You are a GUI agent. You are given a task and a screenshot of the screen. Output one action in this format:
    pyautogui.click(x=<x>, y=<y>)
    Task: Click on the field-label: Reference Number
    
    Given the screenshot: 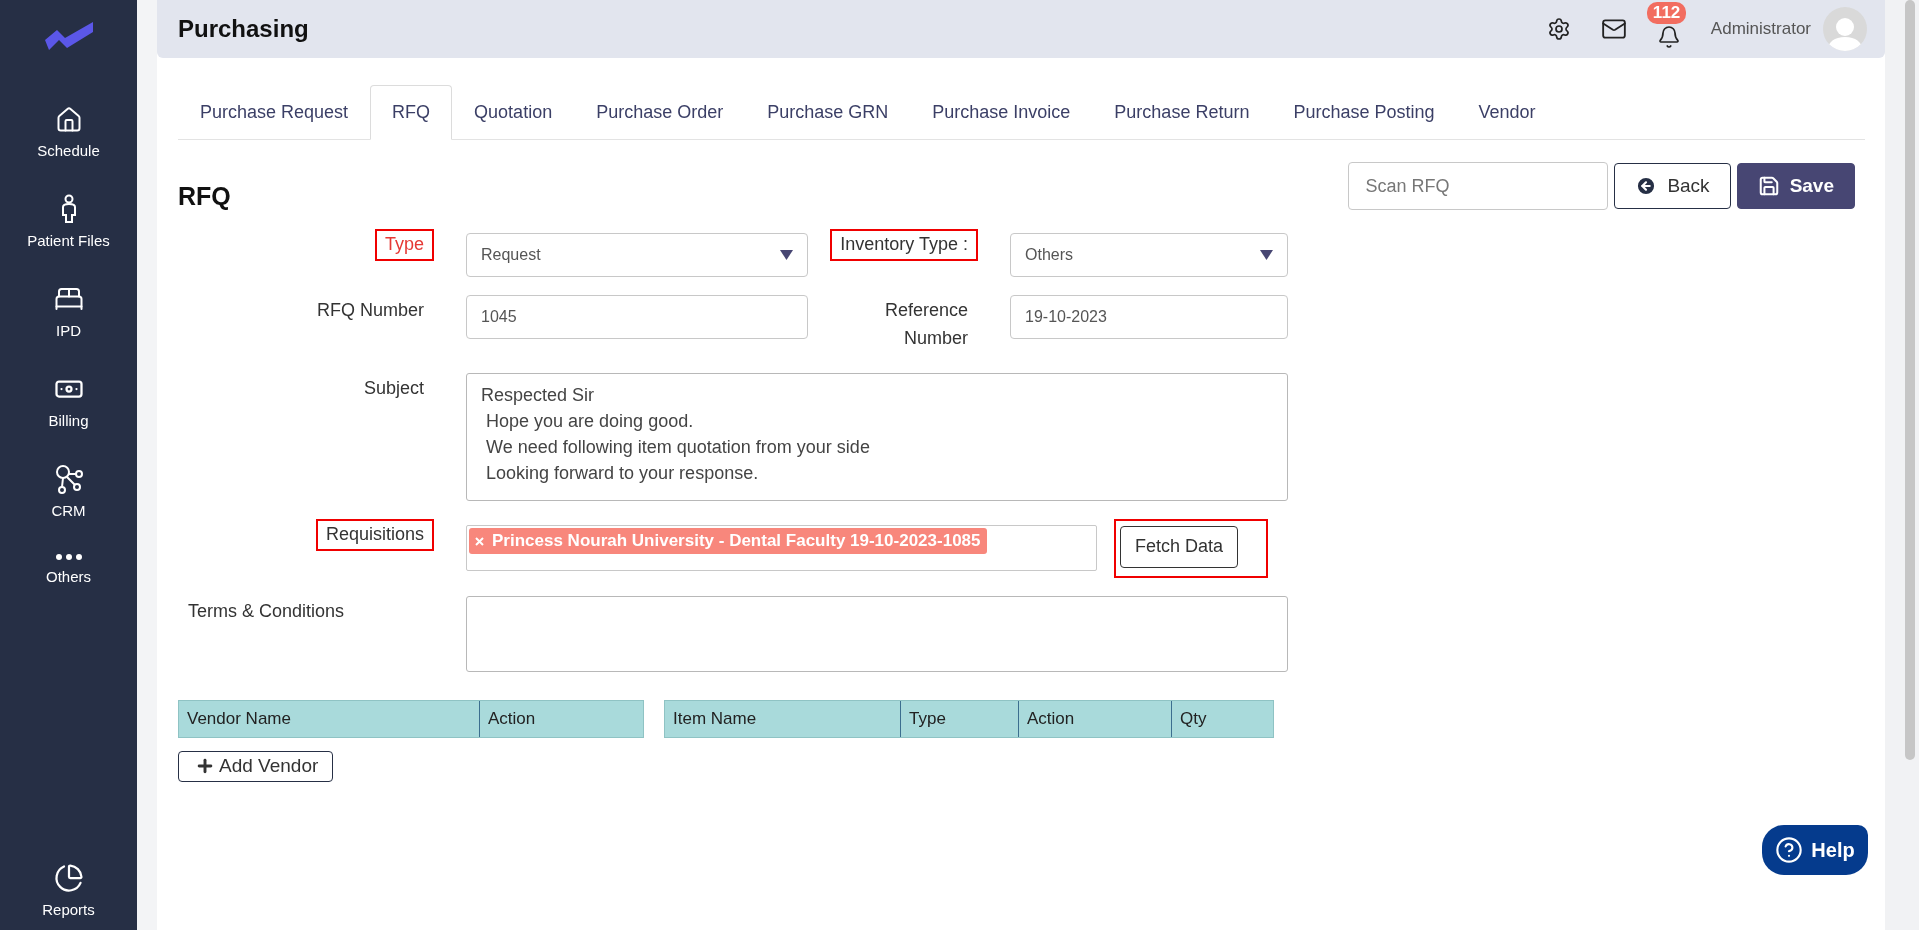 What is the action you would take?
    pyautogui.click(x=926, y=324)
    